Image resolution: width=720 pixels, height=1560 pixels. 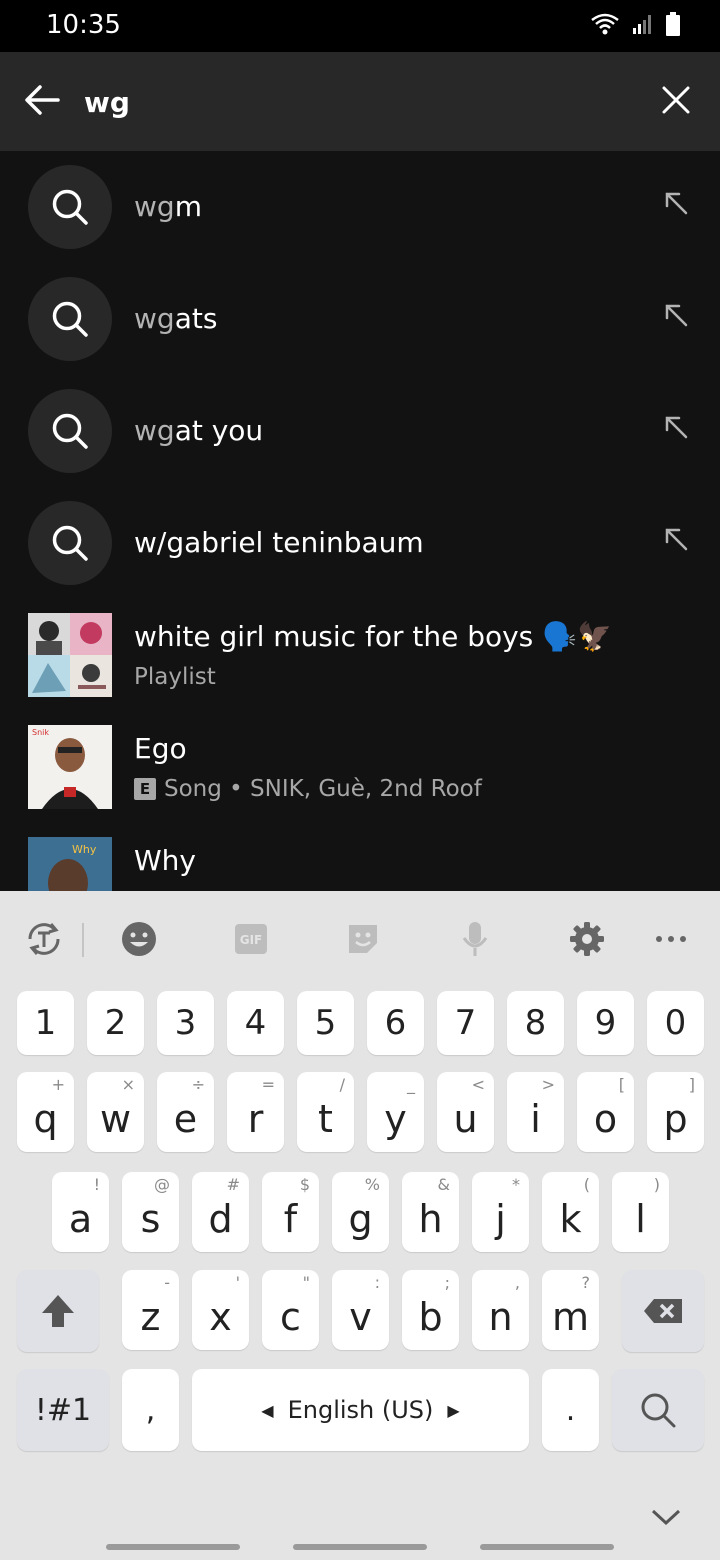 I want to click on letter-key-o: o[, so click(x=605, y=1112).